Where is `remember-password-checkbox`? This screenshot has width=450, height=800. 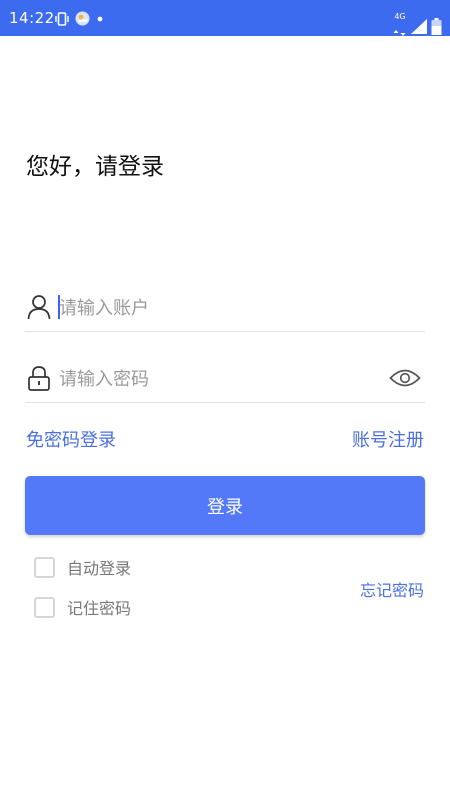
remember-password-checkbox is located at coordinates (44, 607).